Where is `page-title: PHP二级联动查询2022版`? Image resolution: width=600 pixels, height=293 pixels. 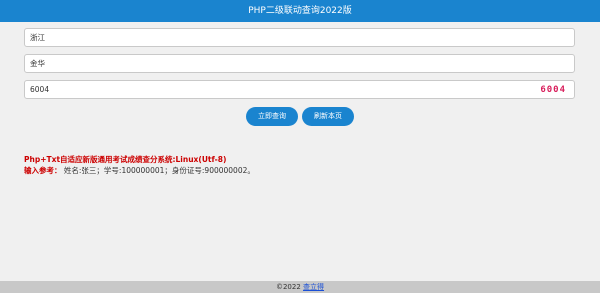
page-title: PHP二级联动查询2022版 is located at coordinates (300, 11).